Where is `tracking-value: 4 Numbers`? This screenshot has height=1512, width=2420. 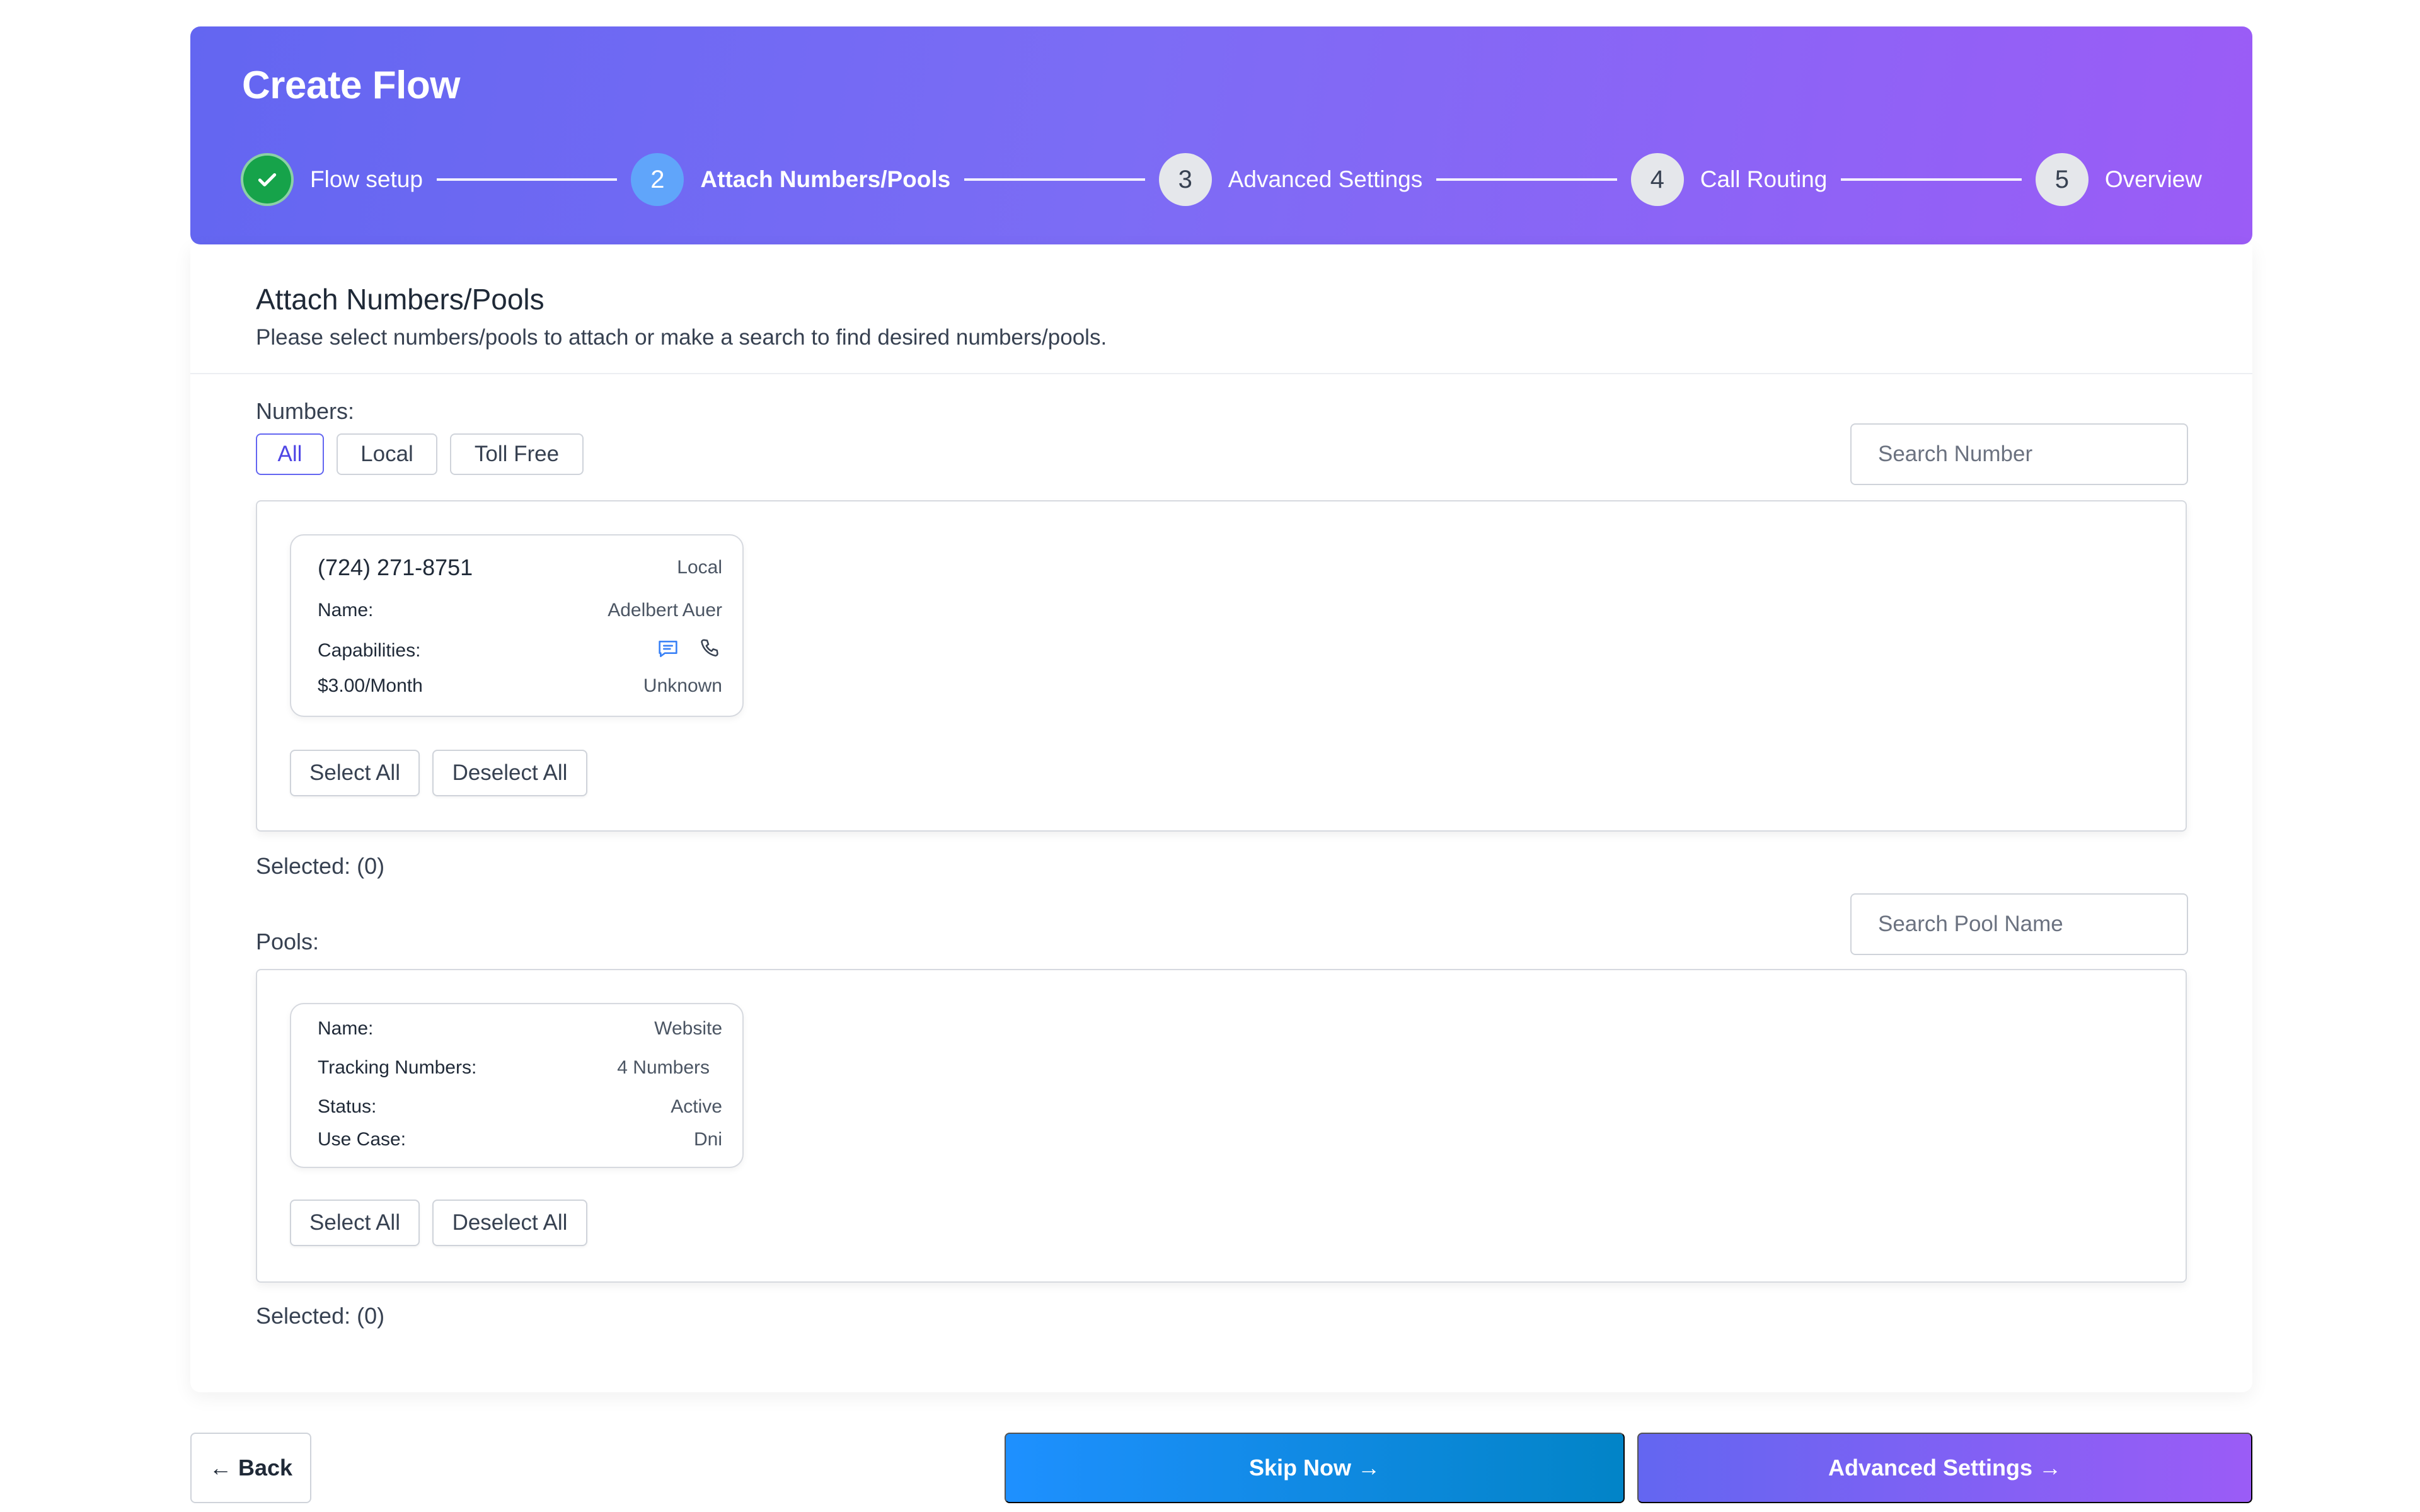 tracking-value: 4 Numbers is located at coordinates (664, 1067).